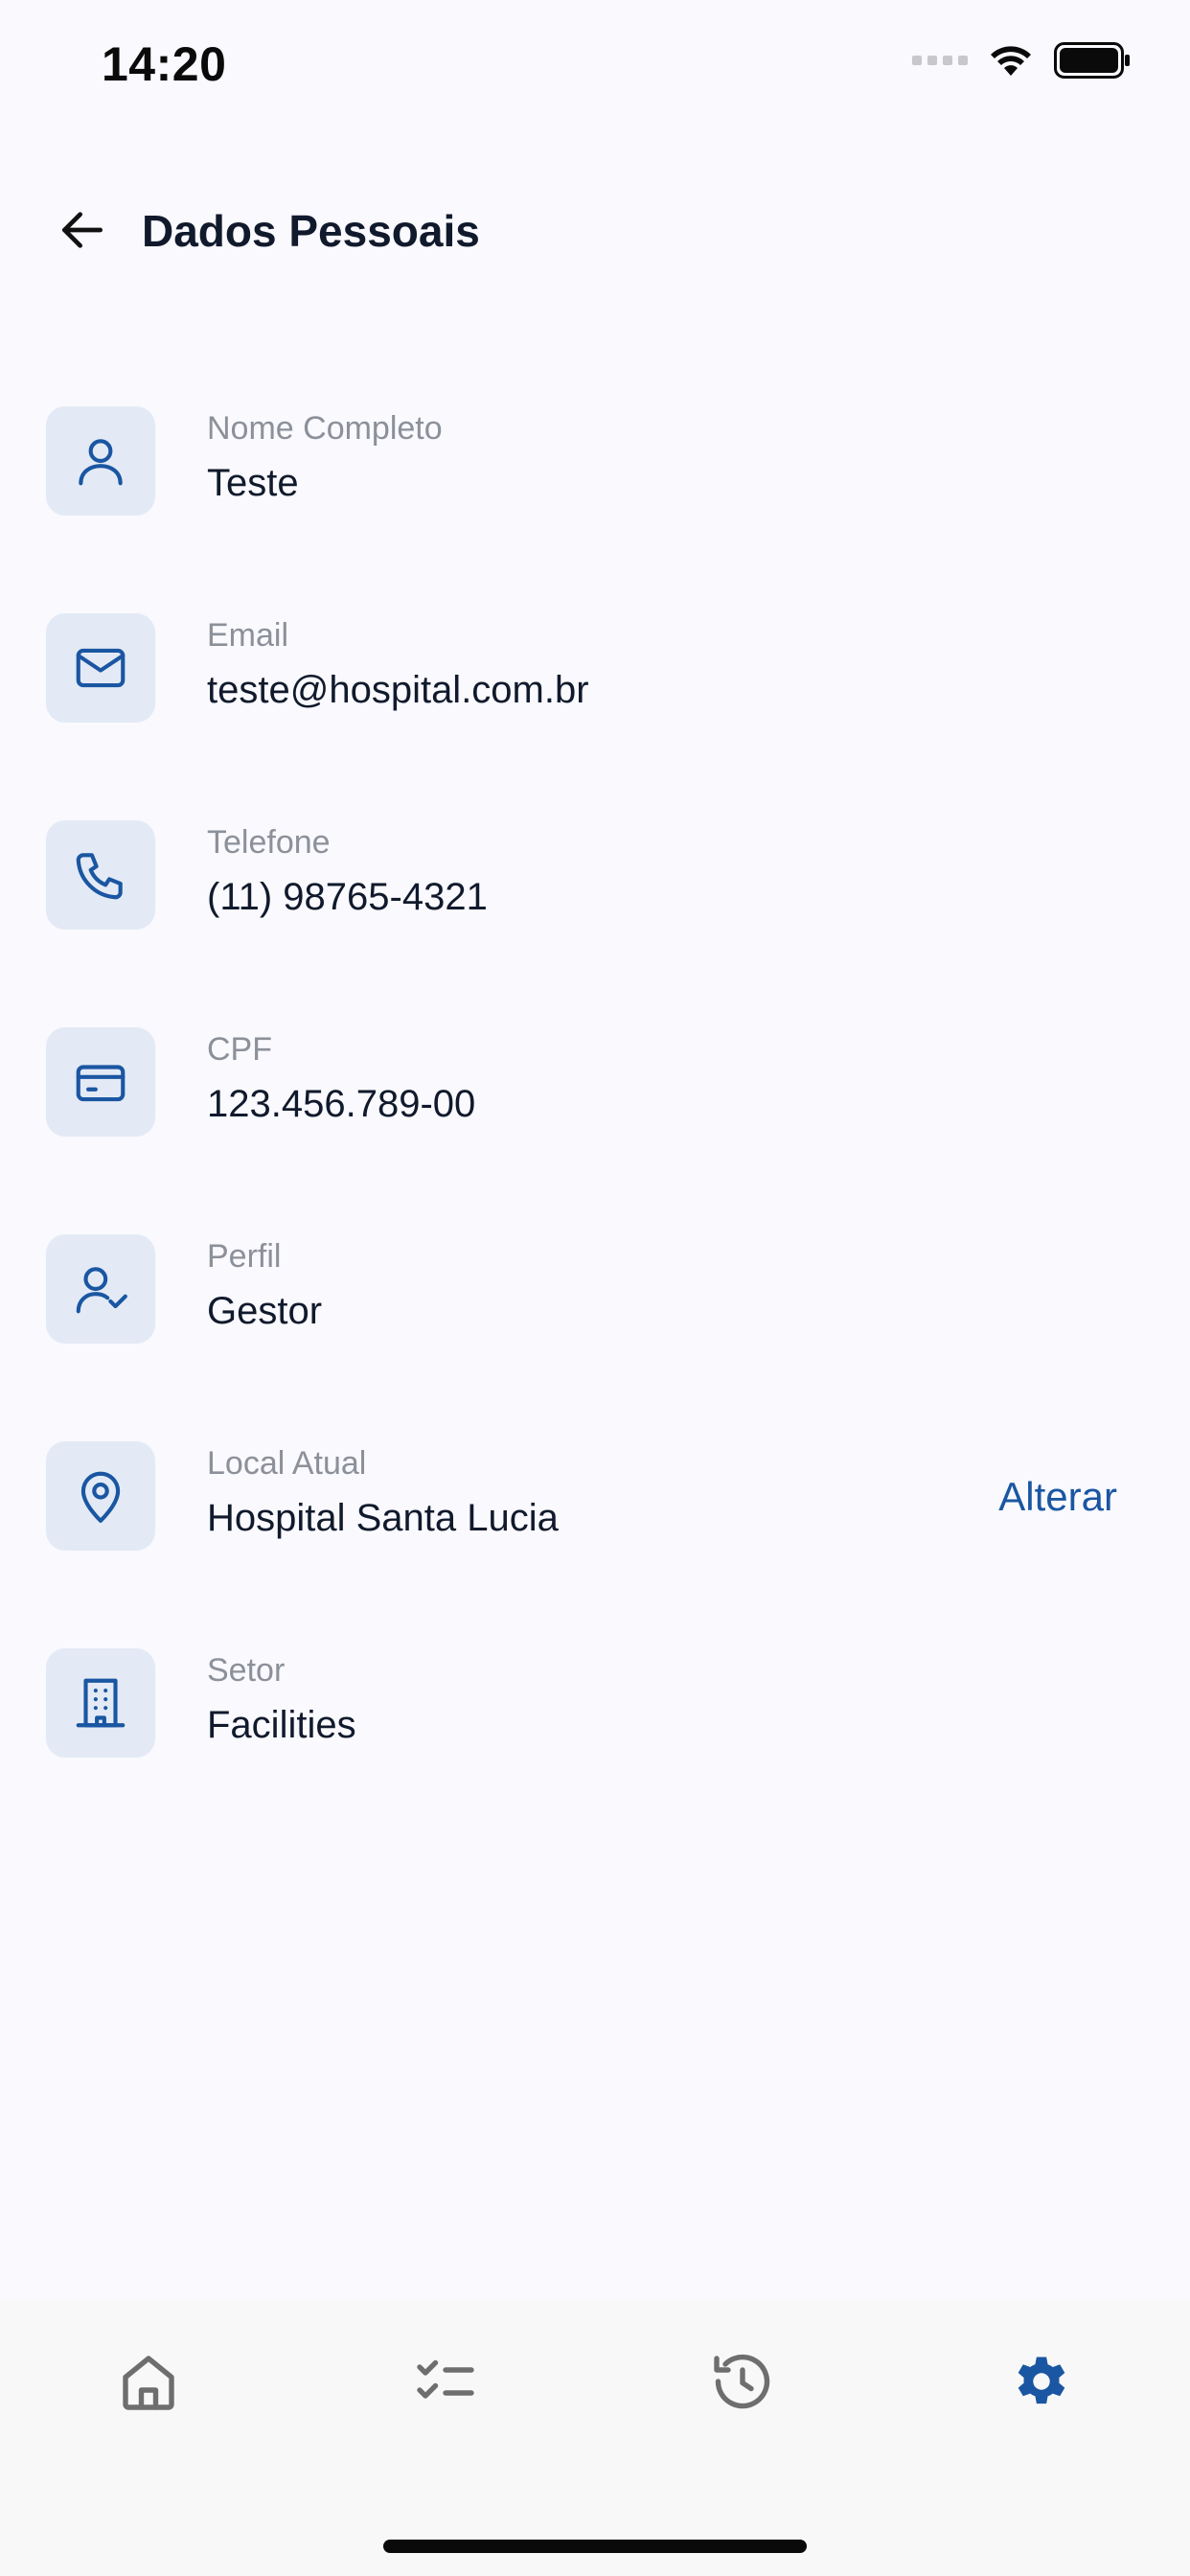 The width and height of the screenshot is (1190, 2576). What do you see at coordinates (595, 506) in the screenshot?
I see `field-row-full-name: Nome Completo Teste` at bounding box center [595, 506].